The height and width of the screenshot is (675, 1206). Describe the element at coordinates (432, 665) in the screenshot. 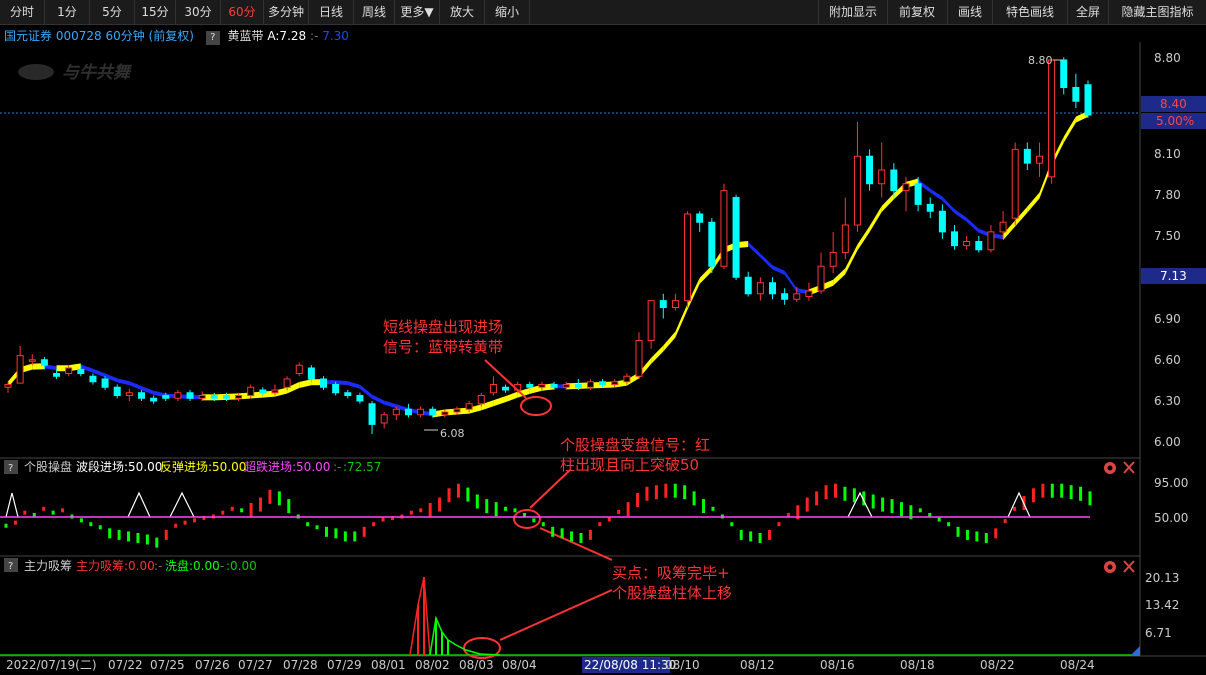

I see `date-label: 08/02` at that location.